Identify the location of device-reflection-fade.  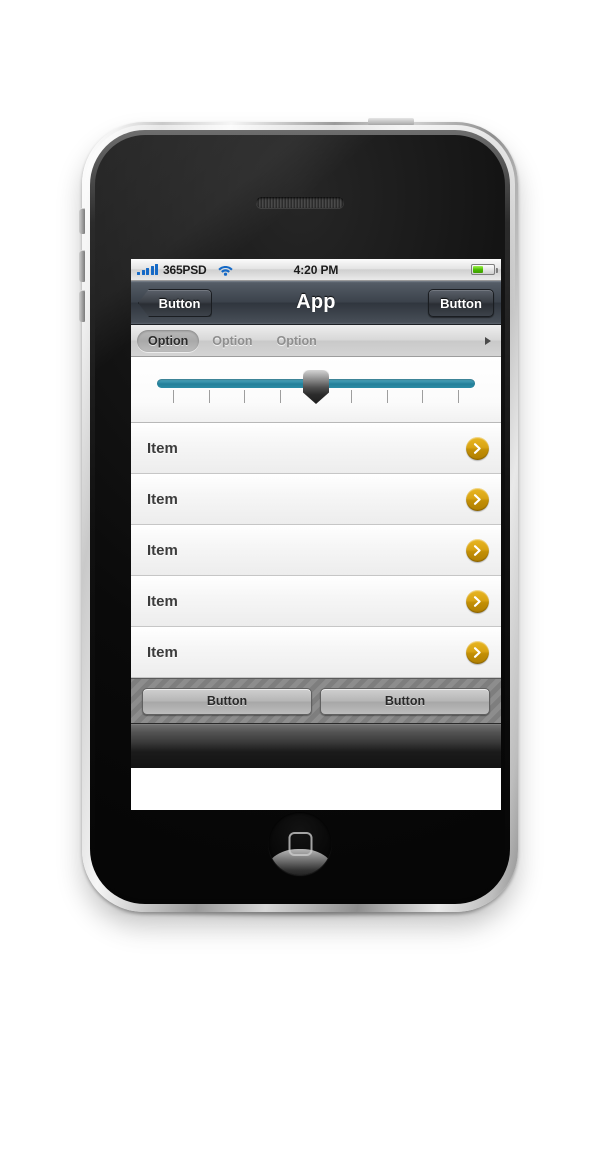
(300, 1012).